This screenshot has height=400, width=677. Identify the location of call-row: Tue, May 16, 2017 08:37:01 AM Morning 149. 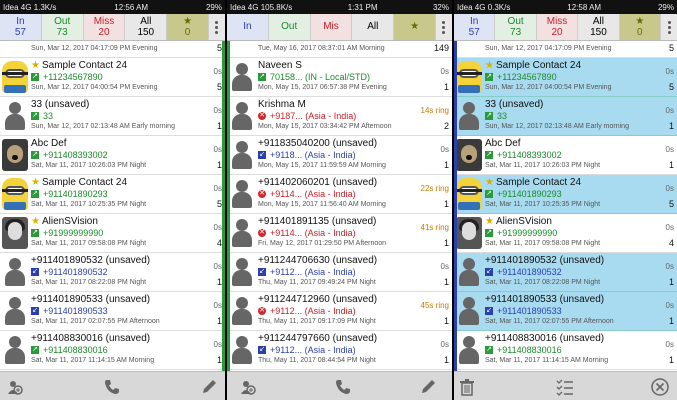
(339, 49).